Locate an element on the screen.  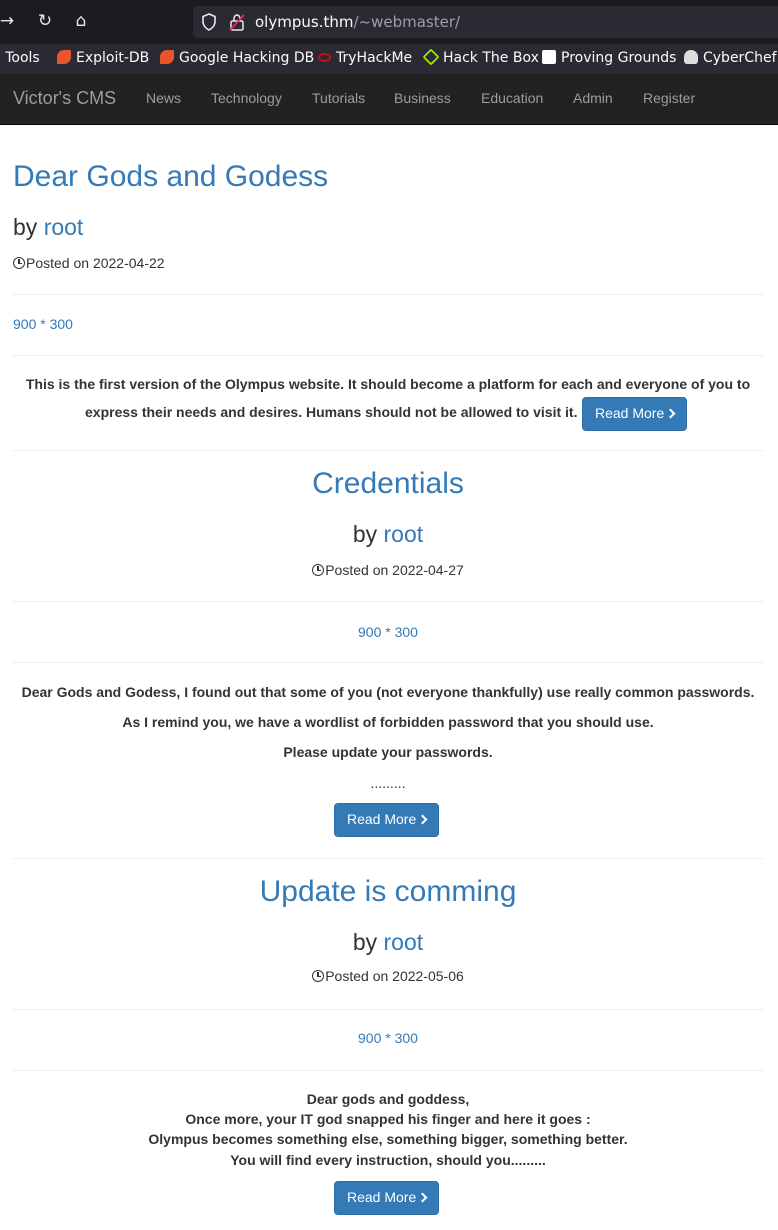
nav-admin: Admin is located at coordinates (593, 98).